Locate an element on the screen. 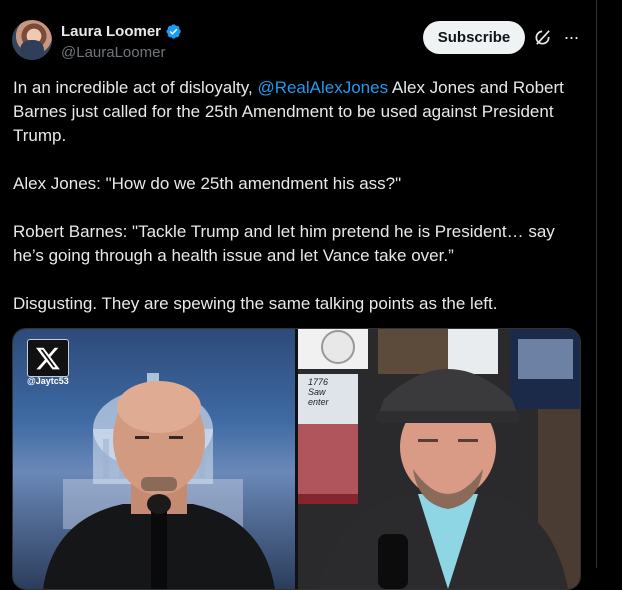 This screenshot has height=590, width=622. x-logo-icon is located at coordinates (48, 358).